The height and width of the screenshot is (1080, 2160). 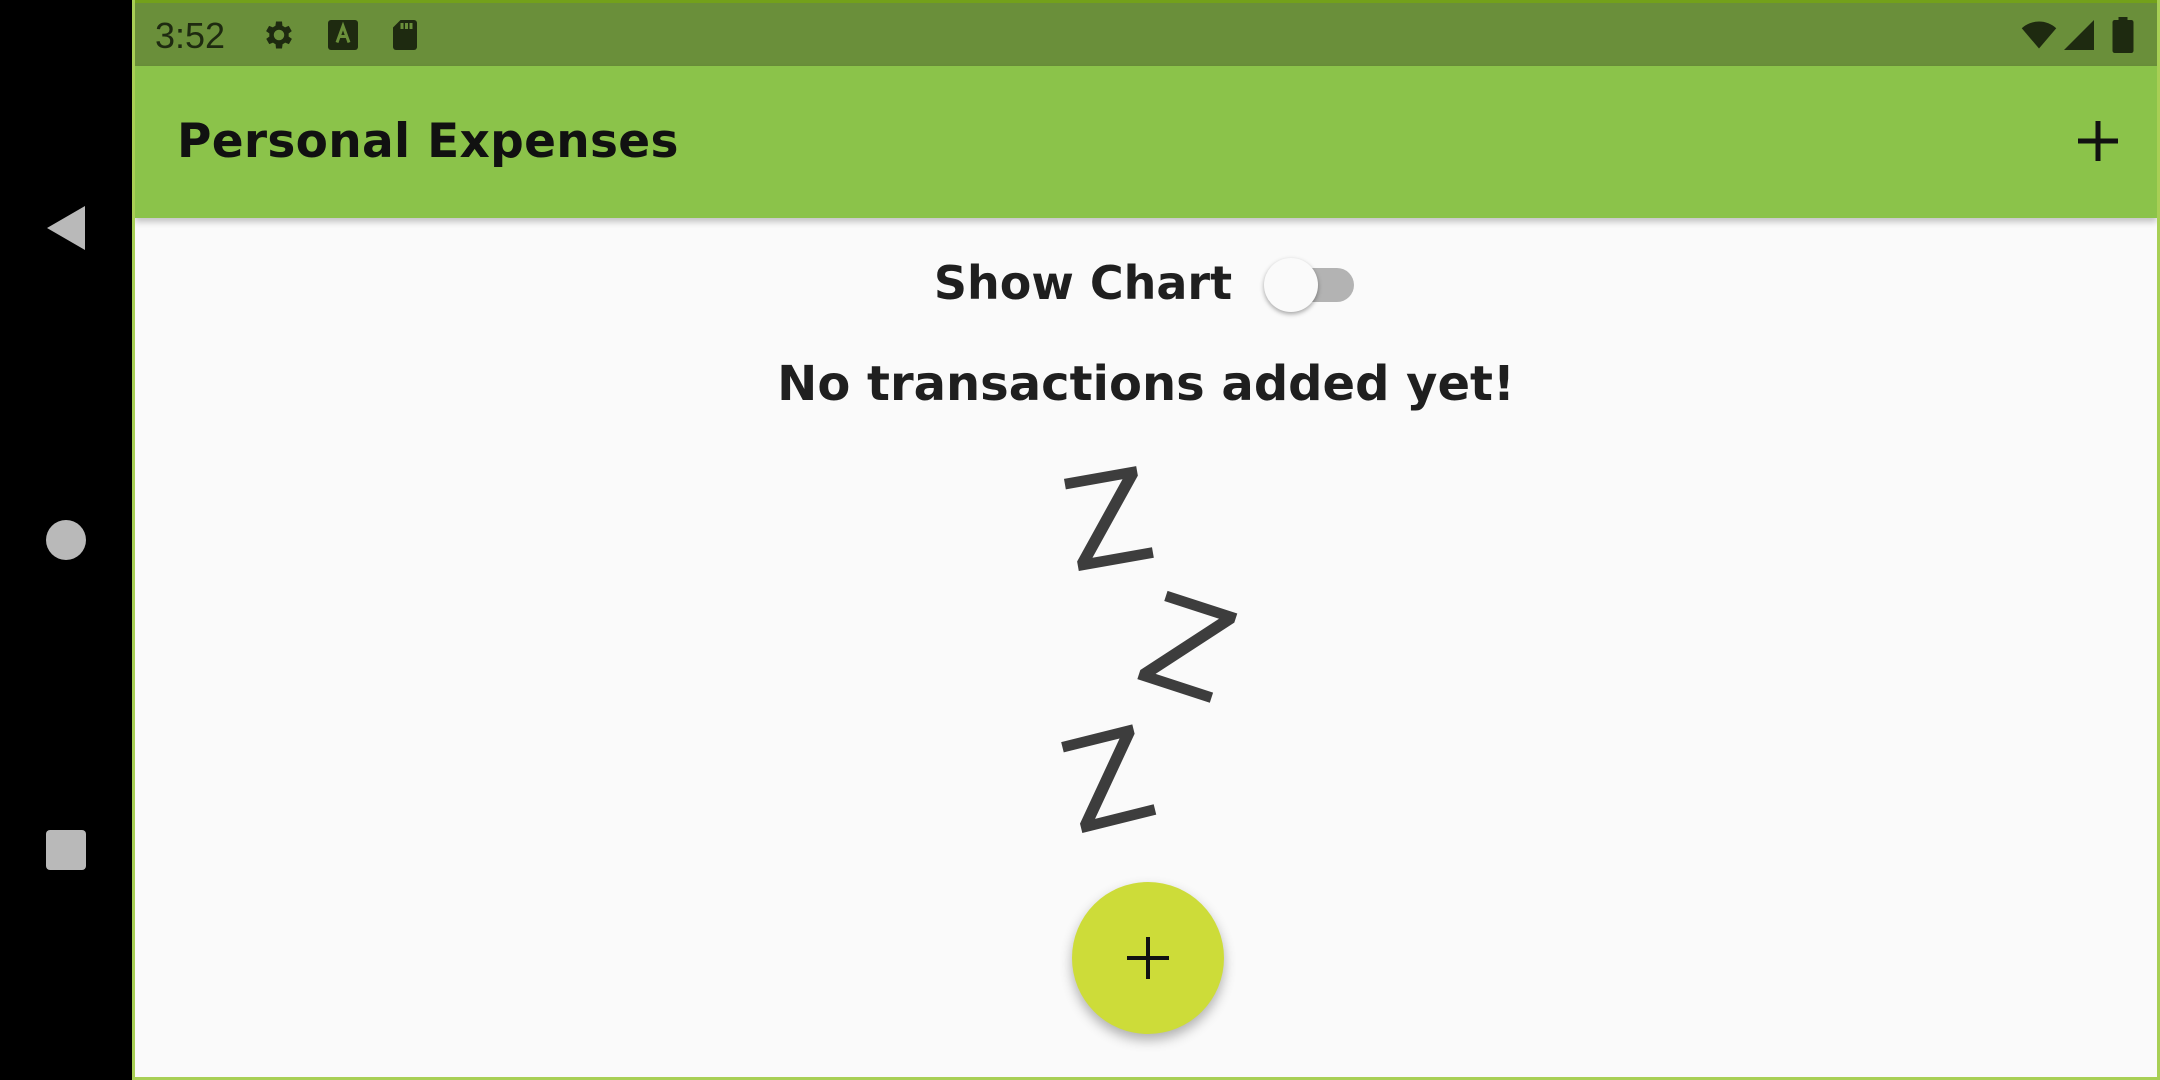 I want to click on add-transaction-fab, so click(x=1148, y=958).